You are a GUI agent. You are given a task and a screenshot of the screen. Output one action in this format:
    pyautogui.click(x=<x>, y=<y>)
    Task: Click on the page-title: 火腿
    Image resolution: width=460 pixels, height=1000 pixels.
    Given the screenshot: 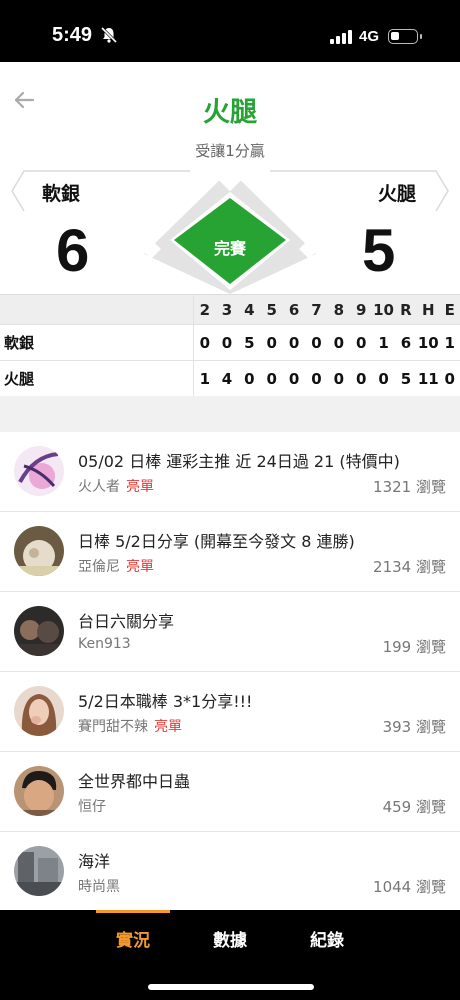 What is the action you would take?
    pyautogui.click(x=230, y=112)
    